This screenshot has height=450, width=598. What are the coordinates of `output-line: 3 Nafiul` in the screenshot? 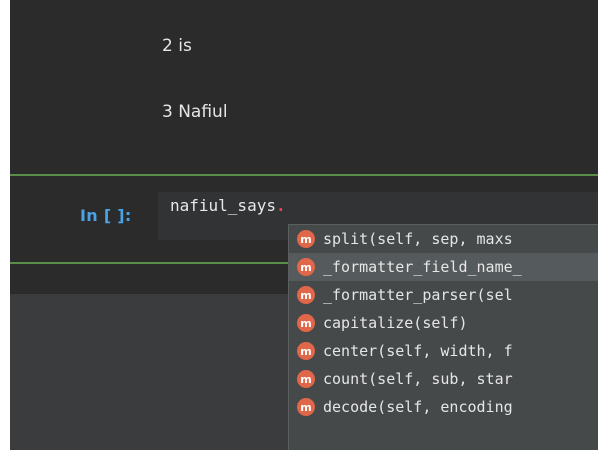 It's located at (195, 112).